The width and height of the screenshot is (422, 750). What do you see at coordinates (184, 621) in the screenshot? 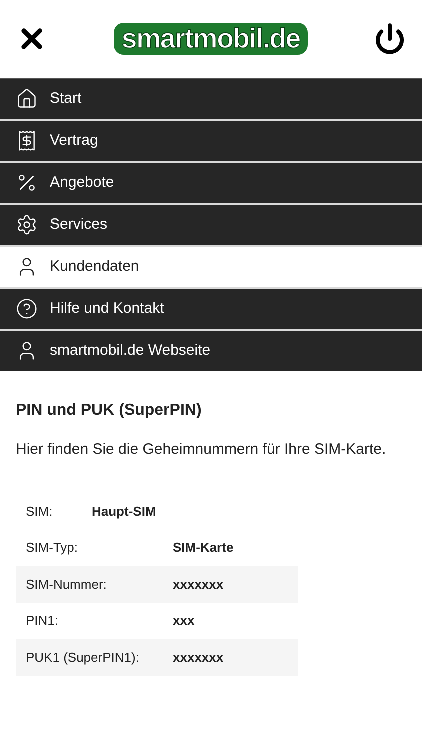
I see `row-value: xxx` at bounding box center [184, 621].